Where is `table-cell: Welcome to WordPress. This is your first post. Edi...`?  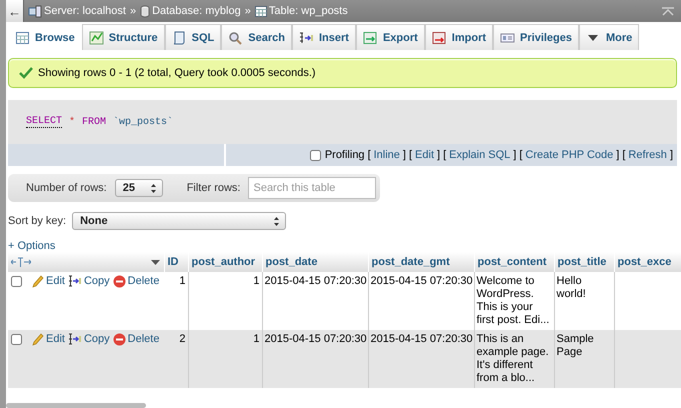
table-cell: Welcome to WordPress. This is your first post. Edi... is located at coordinates (514, 301).